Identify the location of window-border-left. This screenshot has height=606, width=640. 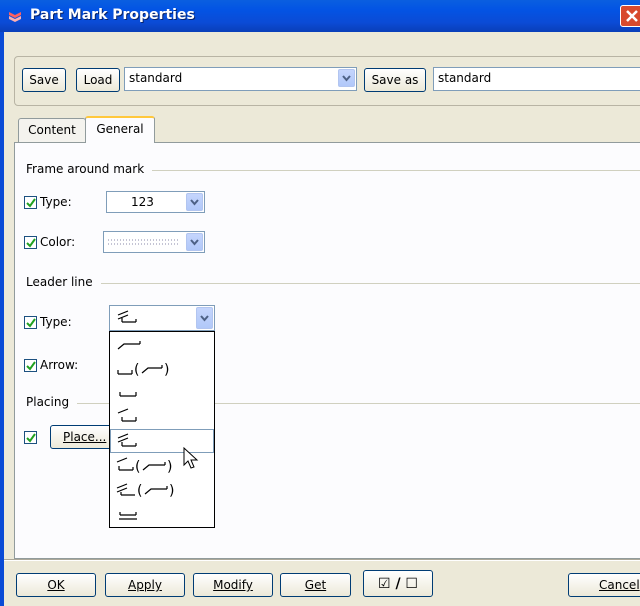
(2, 319).